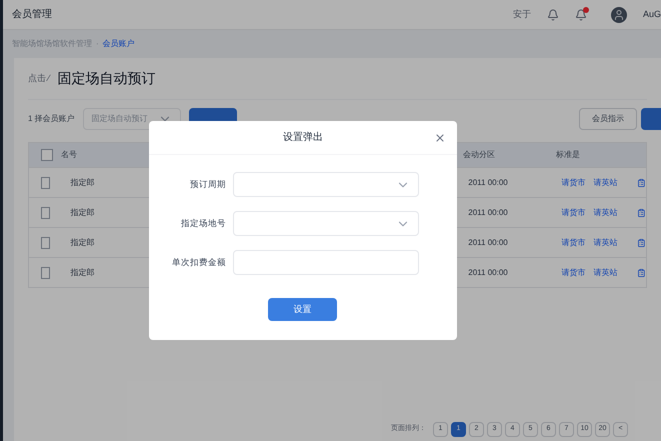 Image resolution: width=661 pixels, height=441 pixels. Describe the element at coordinates (302, 309) in the screenshot. I see `submit-button: 设置` at that location.